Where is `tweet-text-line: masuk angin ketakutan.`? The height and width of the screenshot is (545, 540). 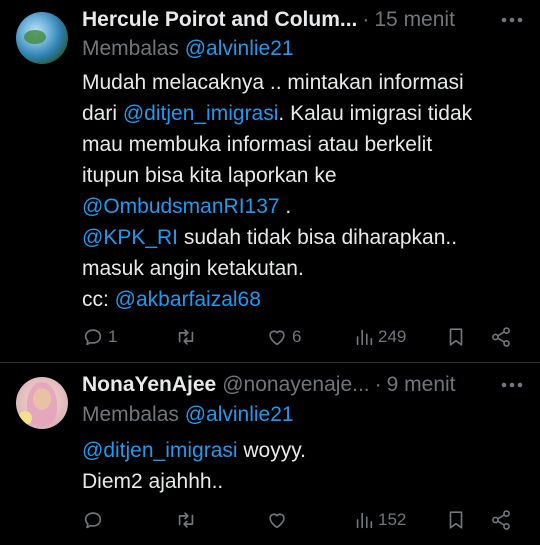 tweet-text-line: masuk angin ketakutan. is located at coordinates (304, 268).